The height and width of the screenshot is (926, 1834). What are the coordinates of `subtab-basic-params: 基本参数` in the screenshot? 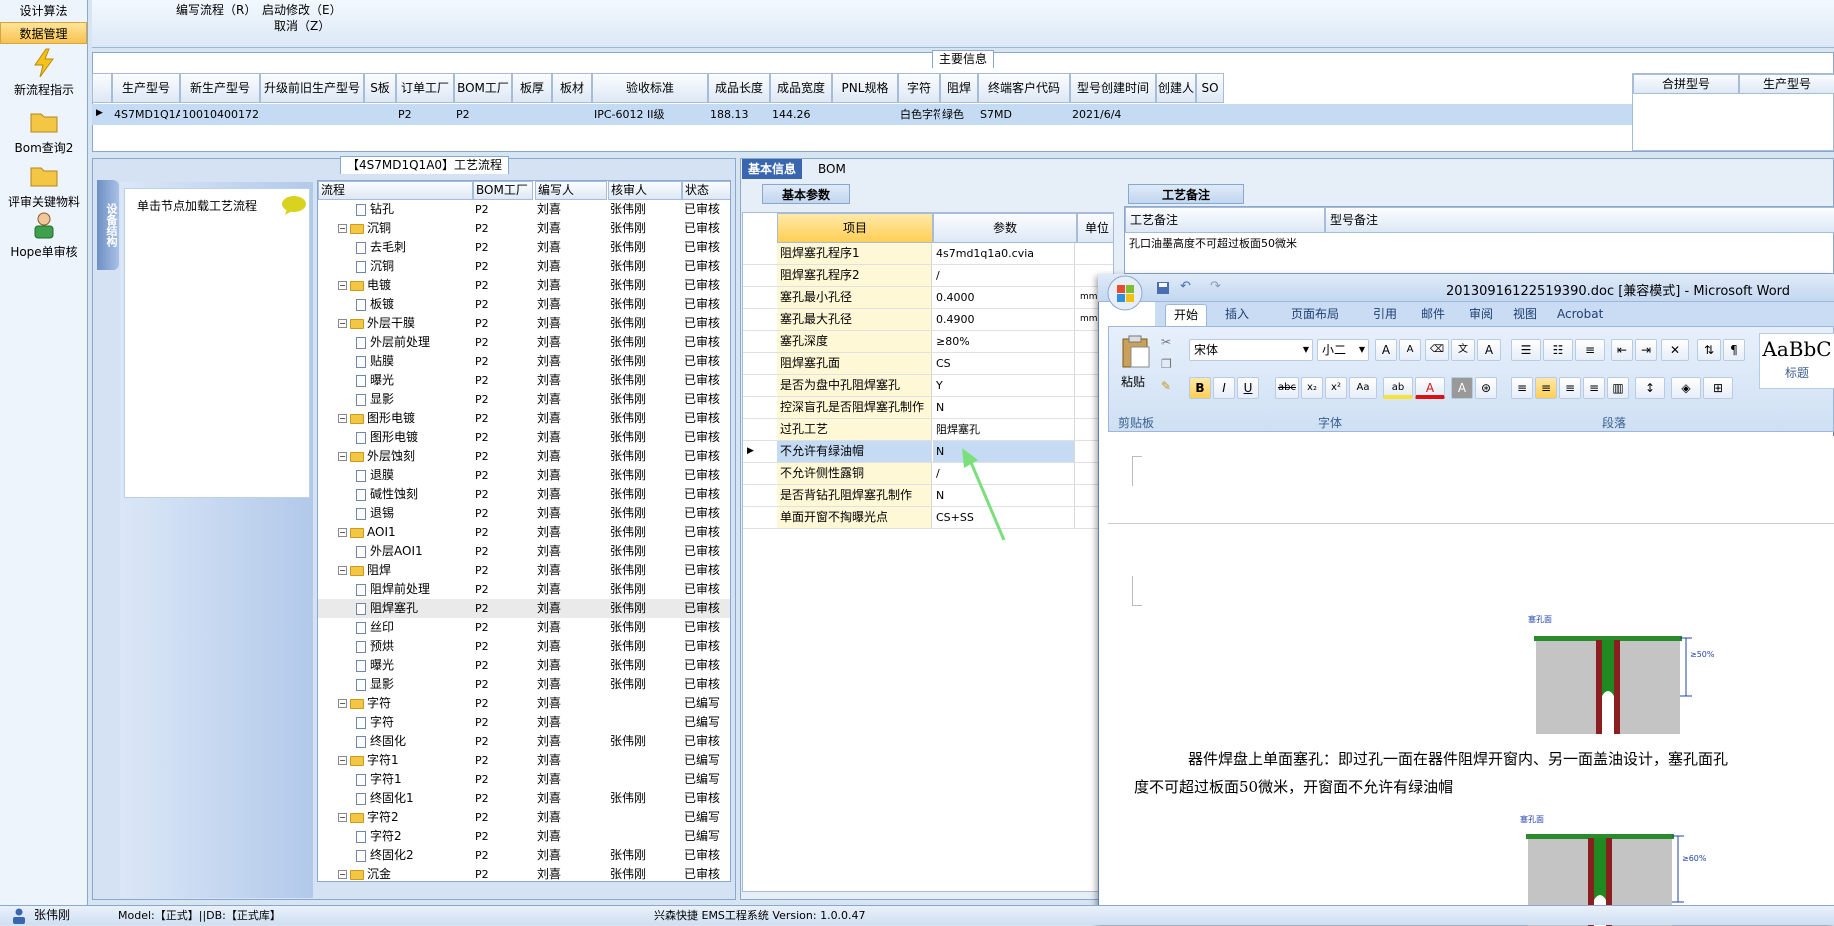 It's located at (806, 194).